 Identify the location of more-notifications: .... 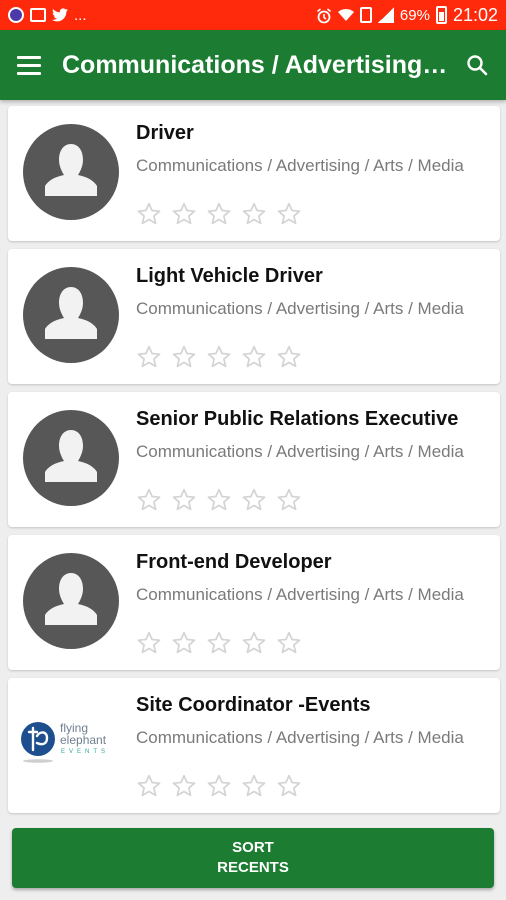
(80, 15).